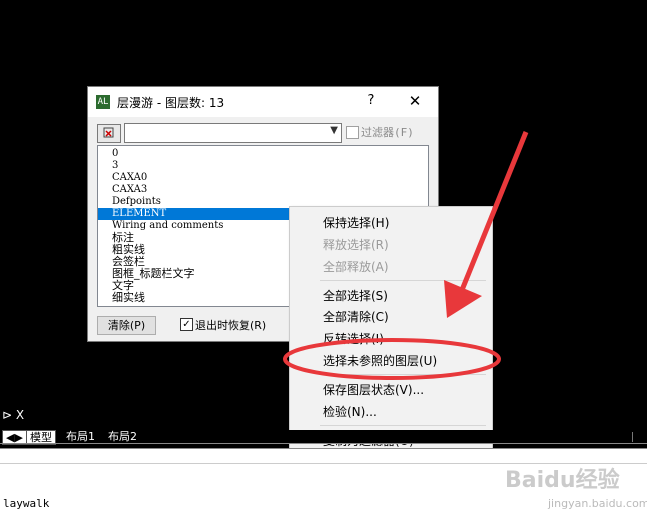  I want to click on menu-item: 释放选择(R), so click(356, 244).